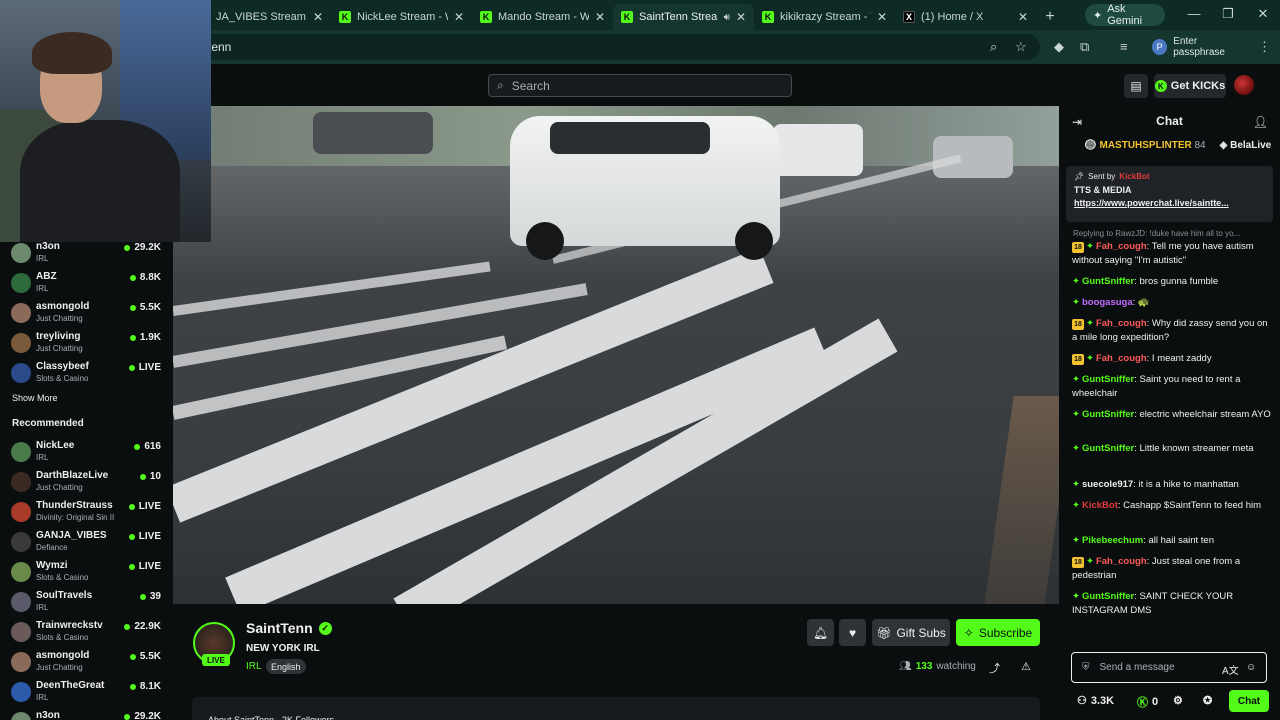  I want to click on chat-message: ✦ KickBot: Cashapp $SaintTenn to feed him, so click(1172, 506).